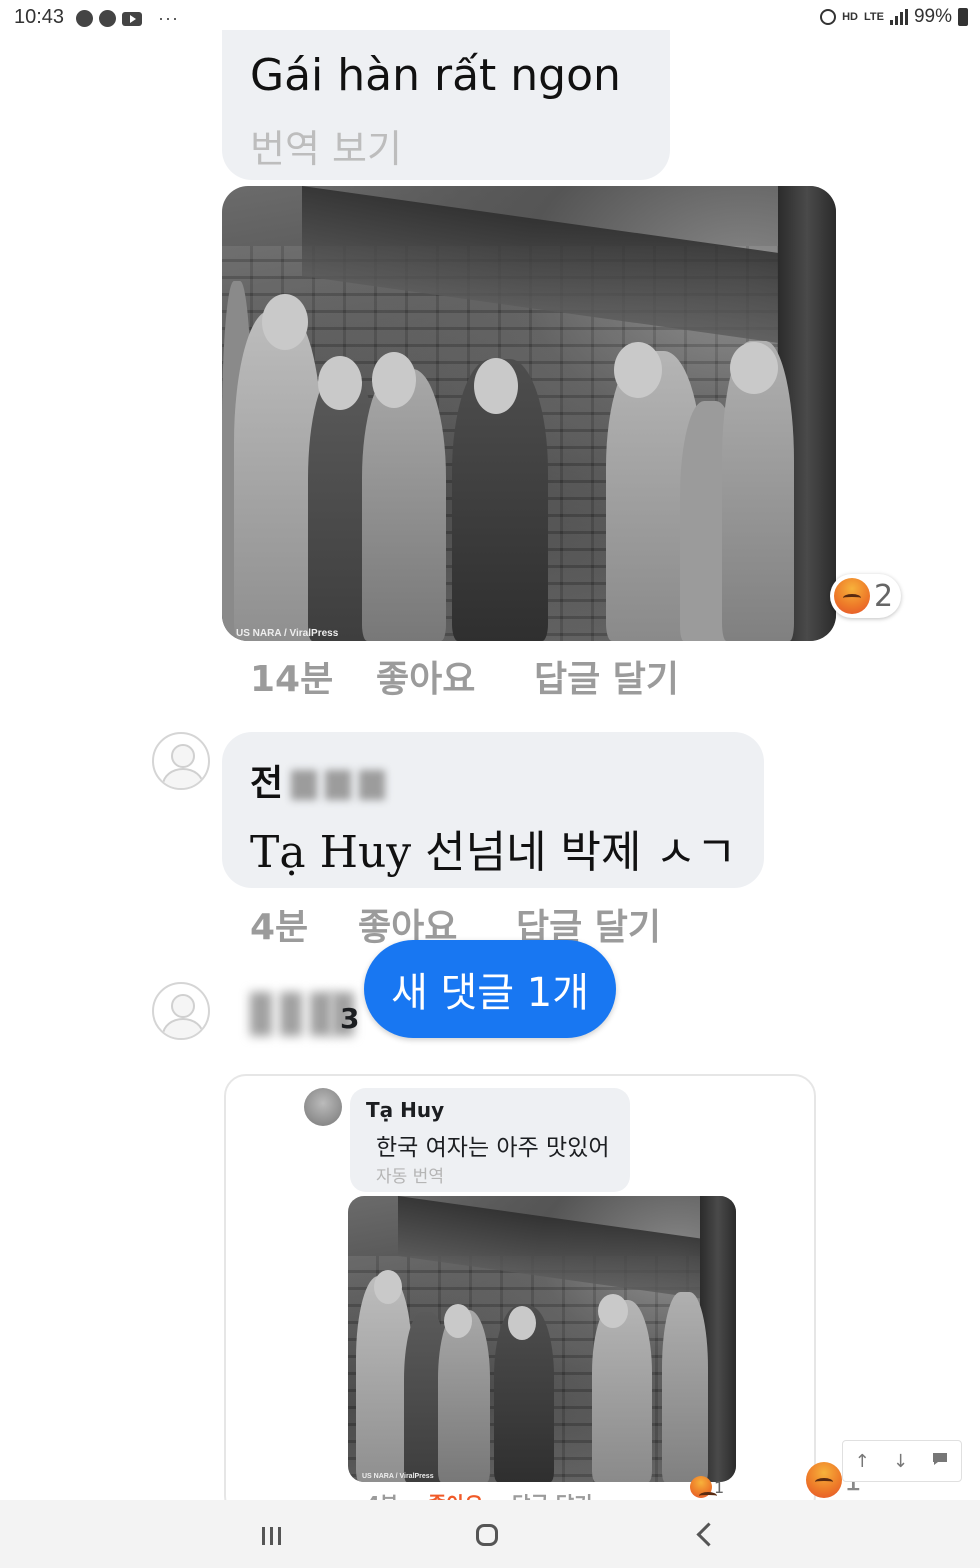 This screenshot has height=1568, width=980. Describe the element at coordinates (884, 596) in the screenshot. I see `reaction-count: 2` at that location.